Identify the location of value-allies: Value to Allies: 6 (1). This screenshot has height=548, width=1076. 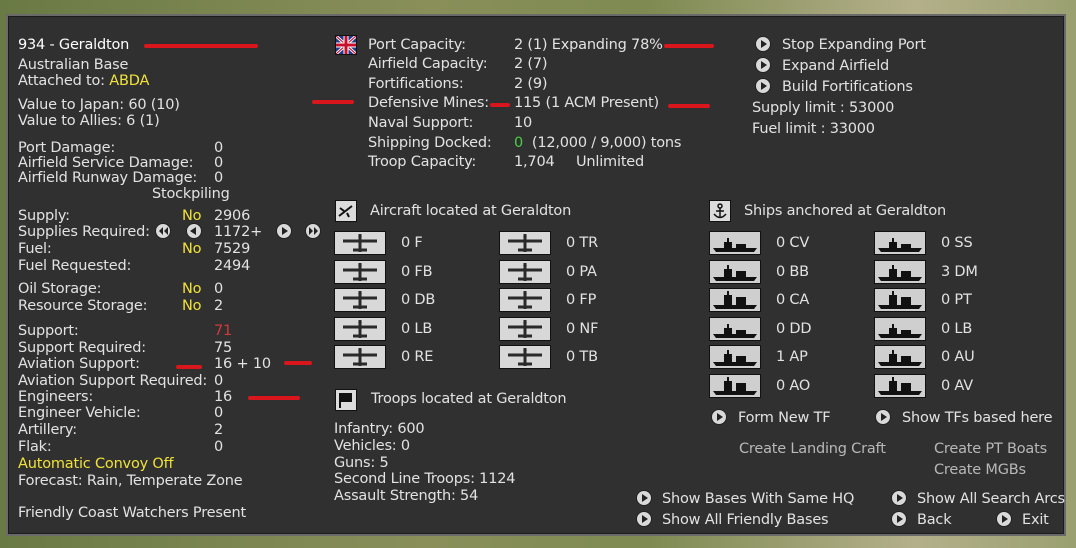
(89, 121).